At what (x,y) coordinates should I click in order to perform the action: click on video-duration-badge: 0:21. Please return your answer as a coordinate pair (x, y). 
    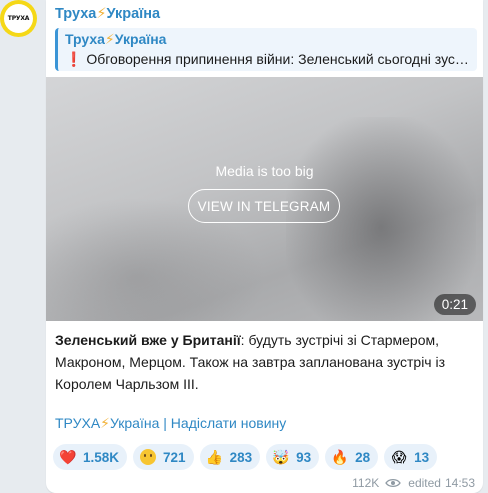
    Looking at the image, I should click on (454, 304).